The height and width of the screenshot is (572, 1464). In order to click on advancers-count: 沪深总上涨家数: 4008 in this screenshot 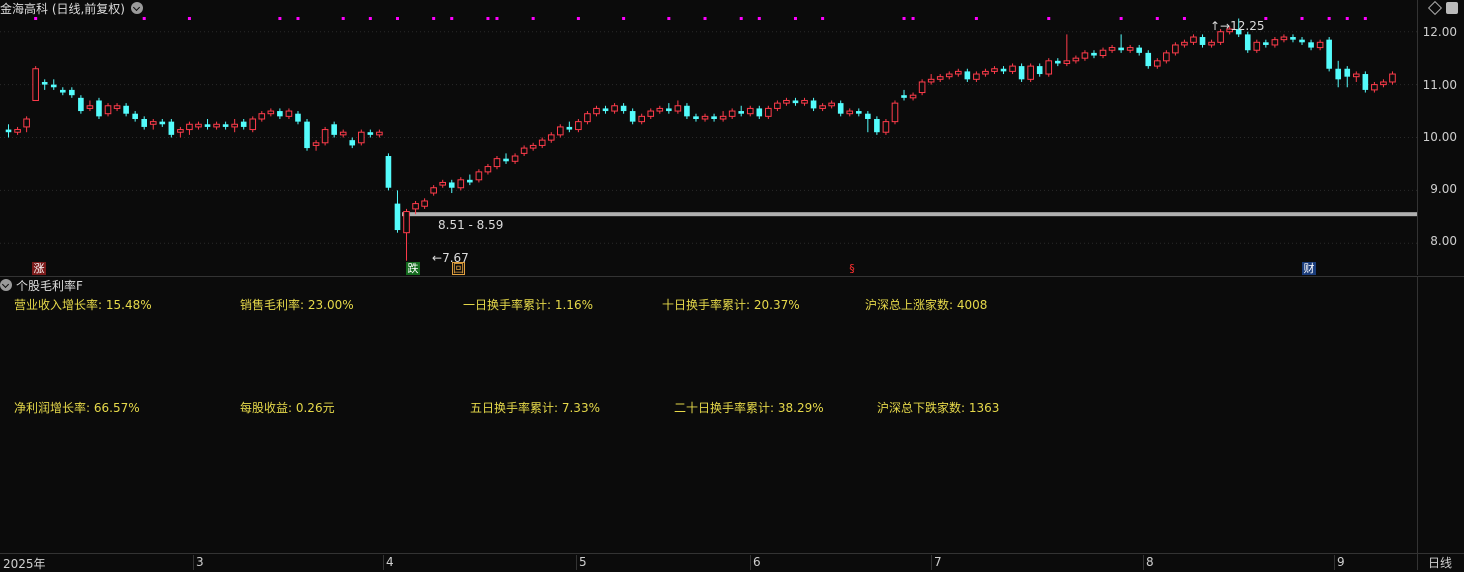, I will do `click(926, 305)`.